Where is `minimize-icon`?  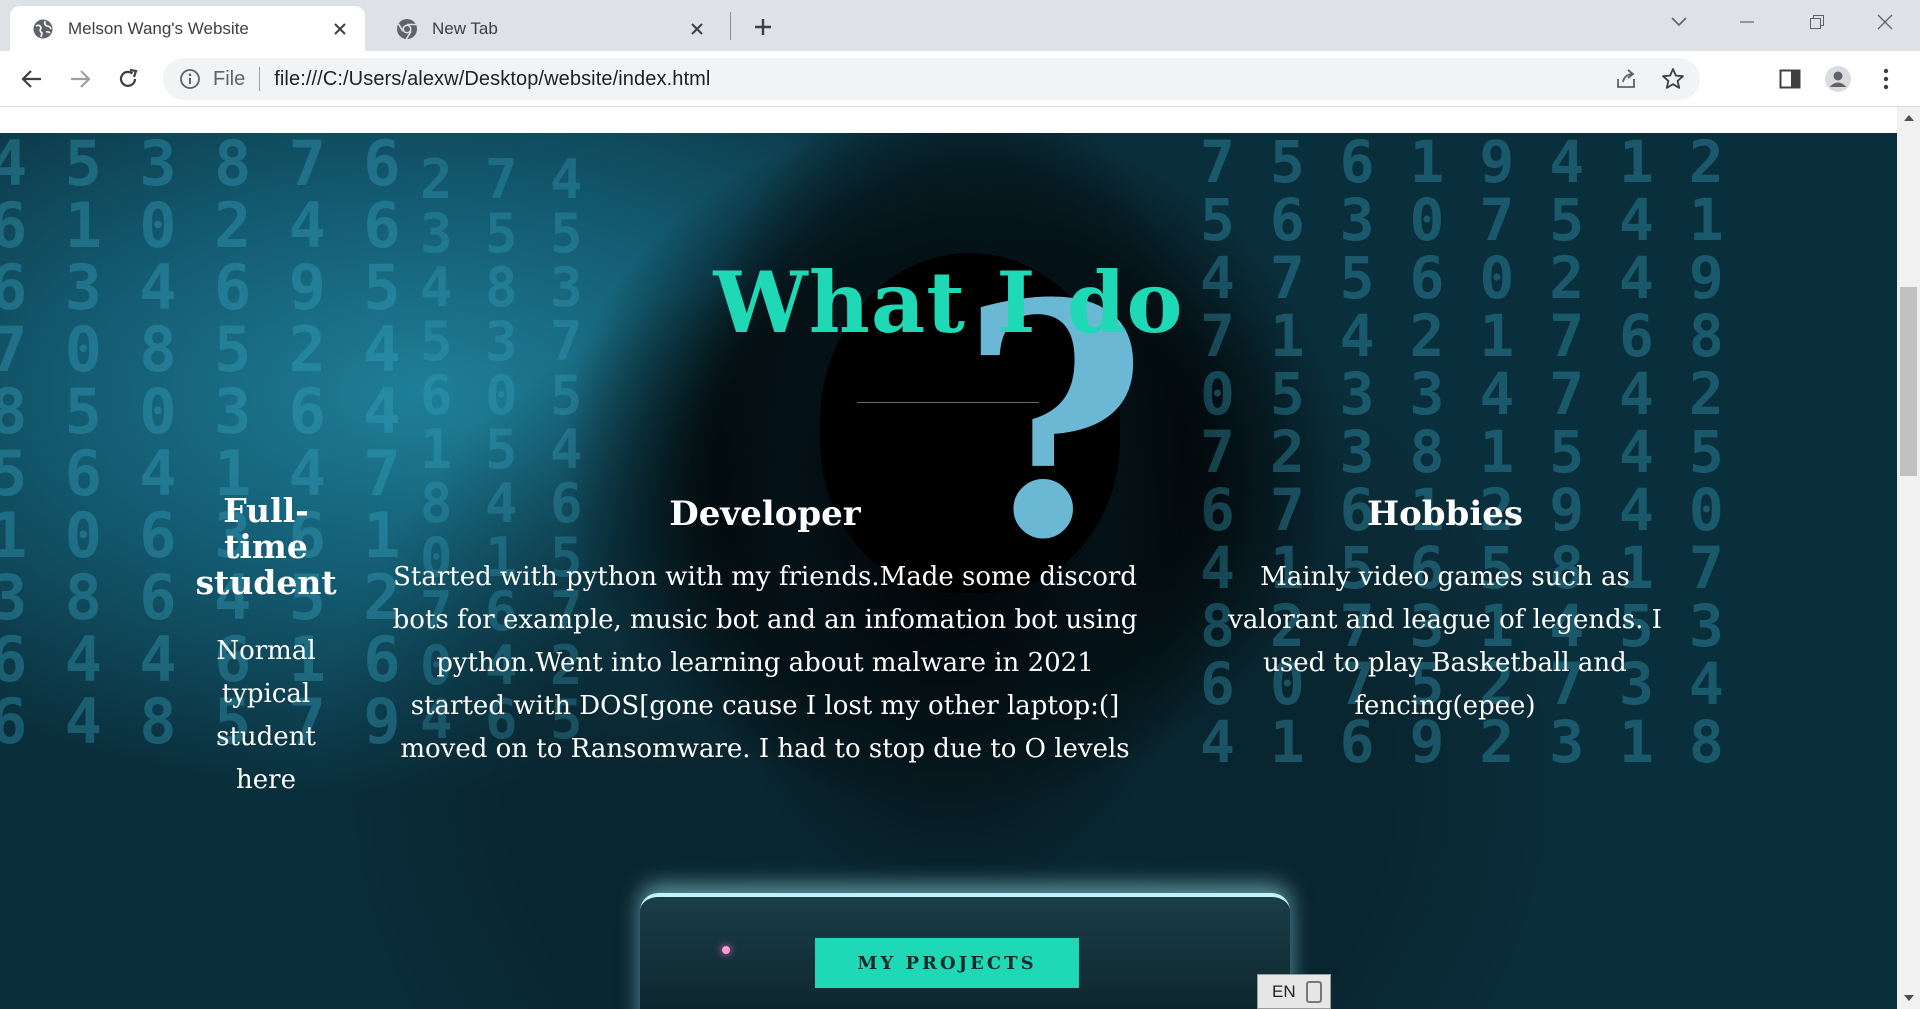 minimize-icon is located at coordinates (1747, 22).